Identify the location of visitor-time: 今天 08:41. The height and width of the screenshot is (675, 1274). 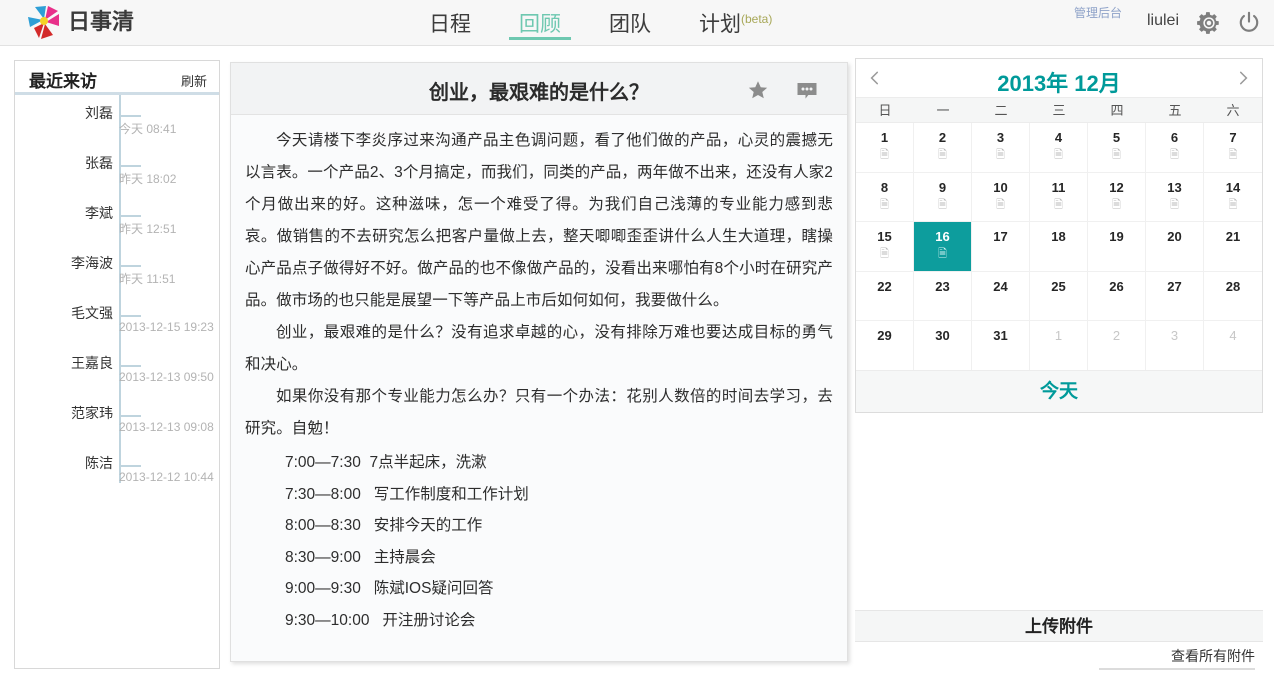
(148, 129).